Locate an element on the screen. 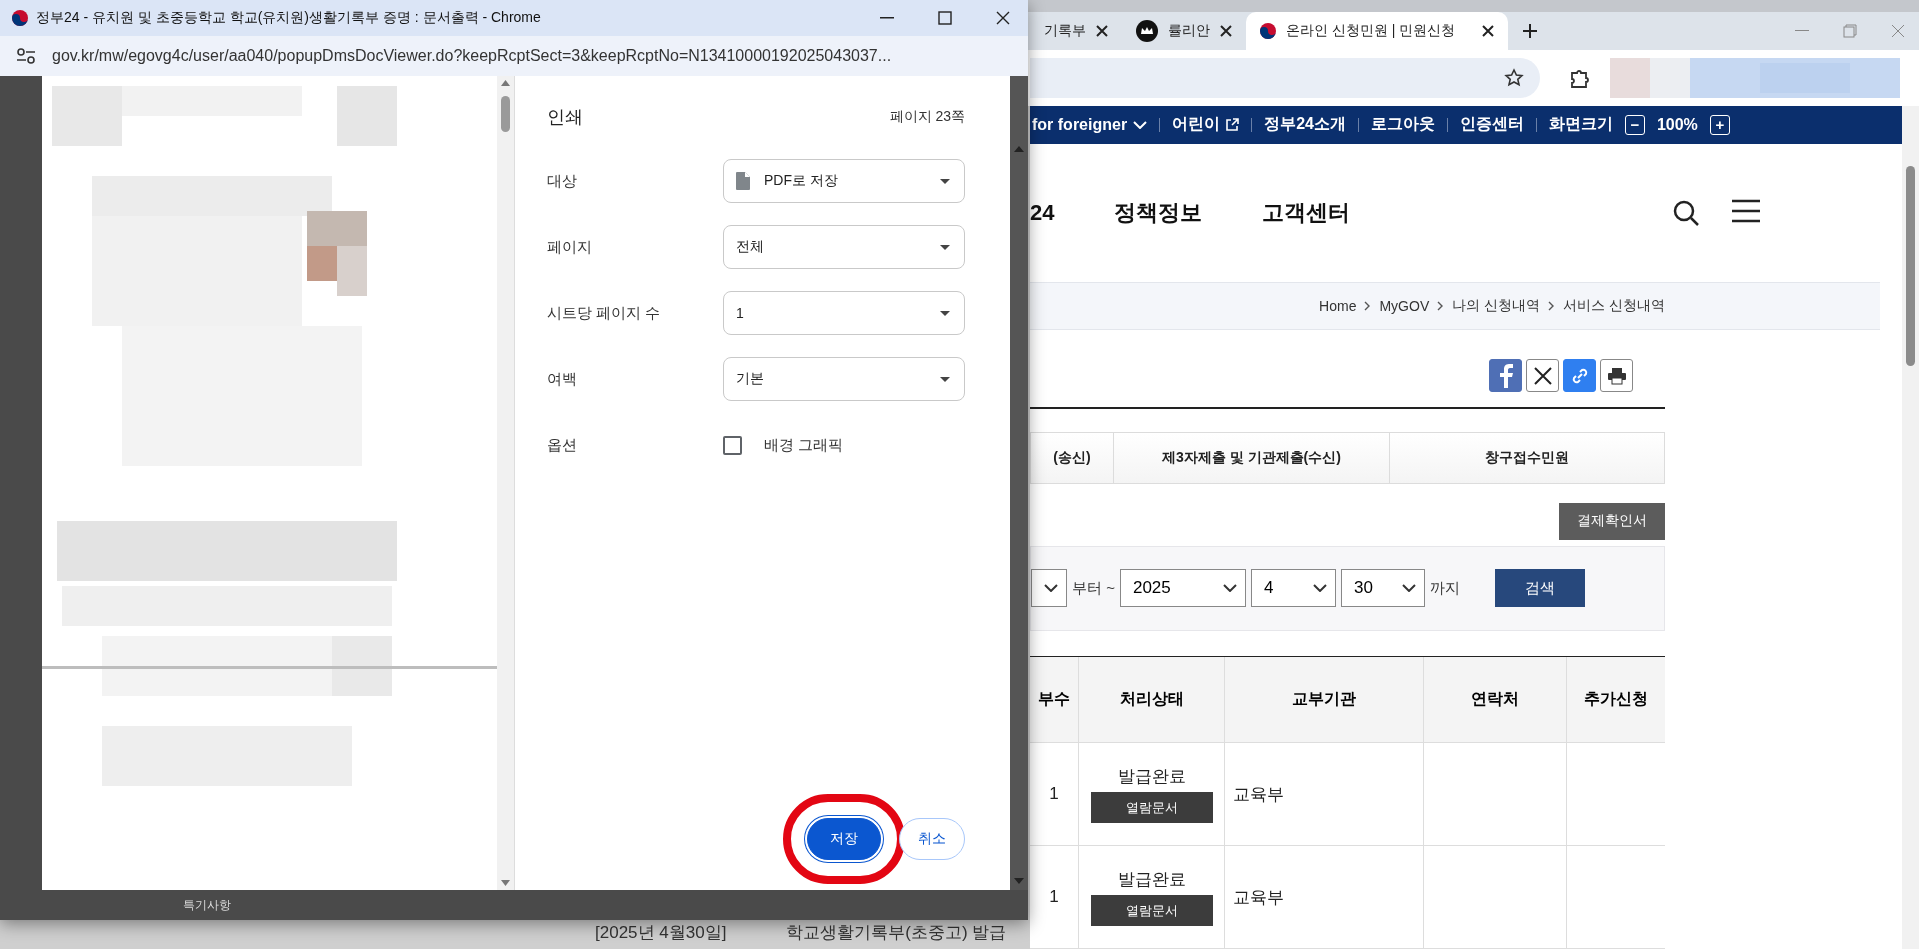 This screenshot has height=949, width=1919. facebook-button is located at coordinates (1505, 376).